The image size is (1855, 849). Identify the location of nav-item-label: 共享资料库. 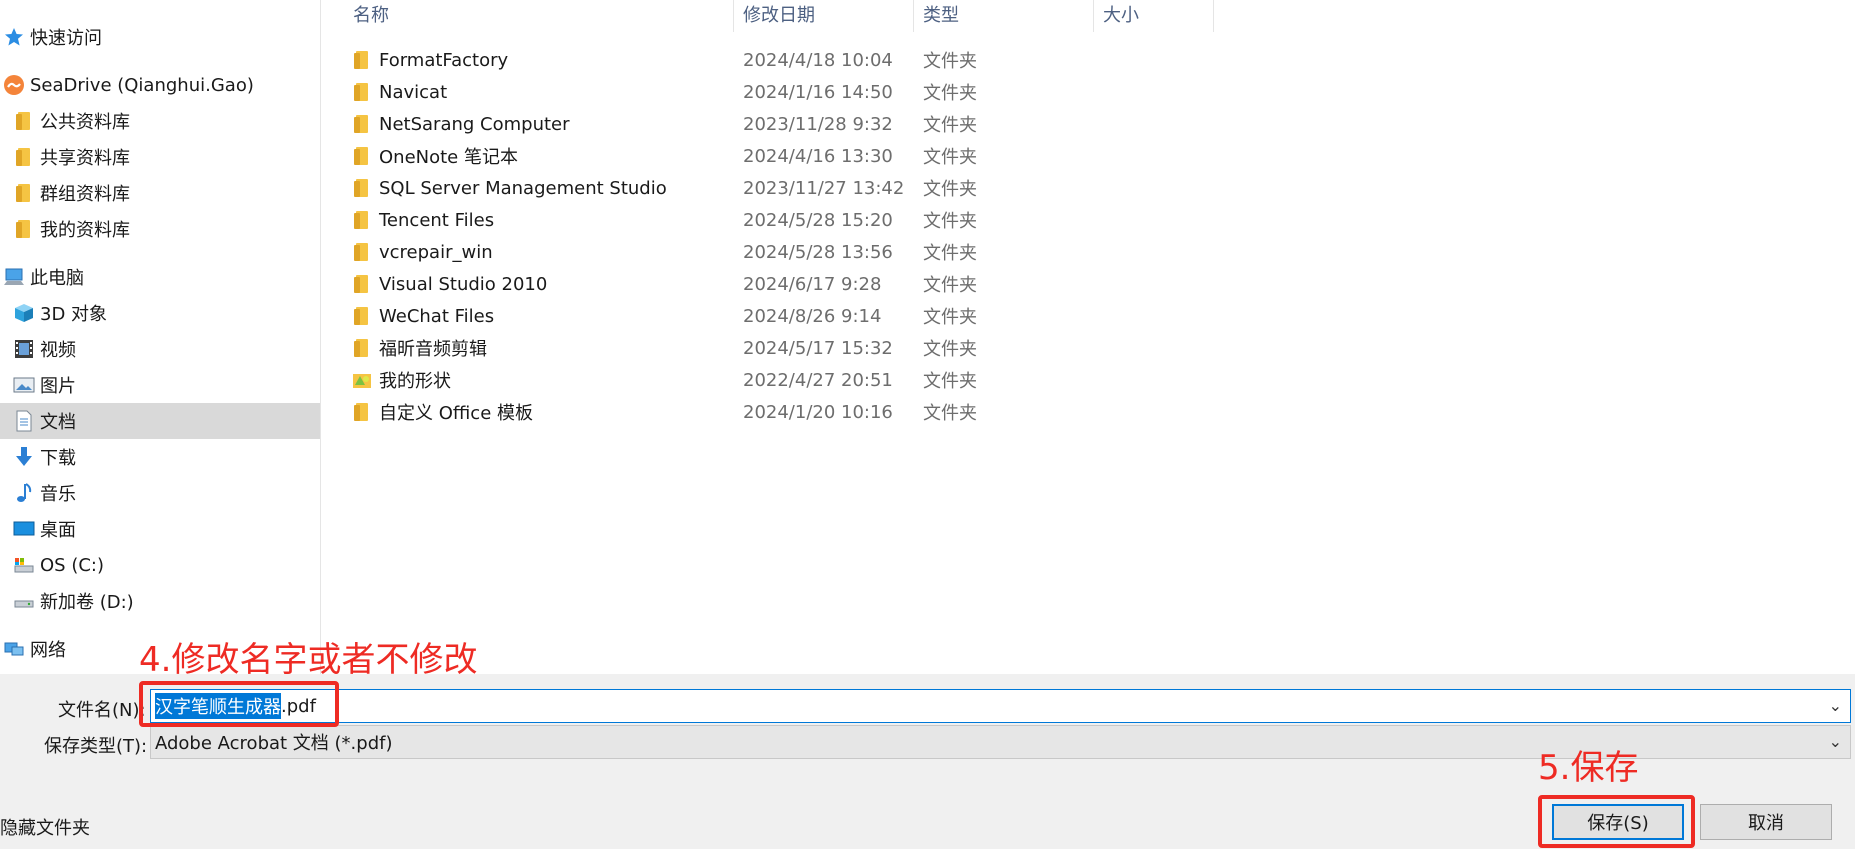
(85, 158).